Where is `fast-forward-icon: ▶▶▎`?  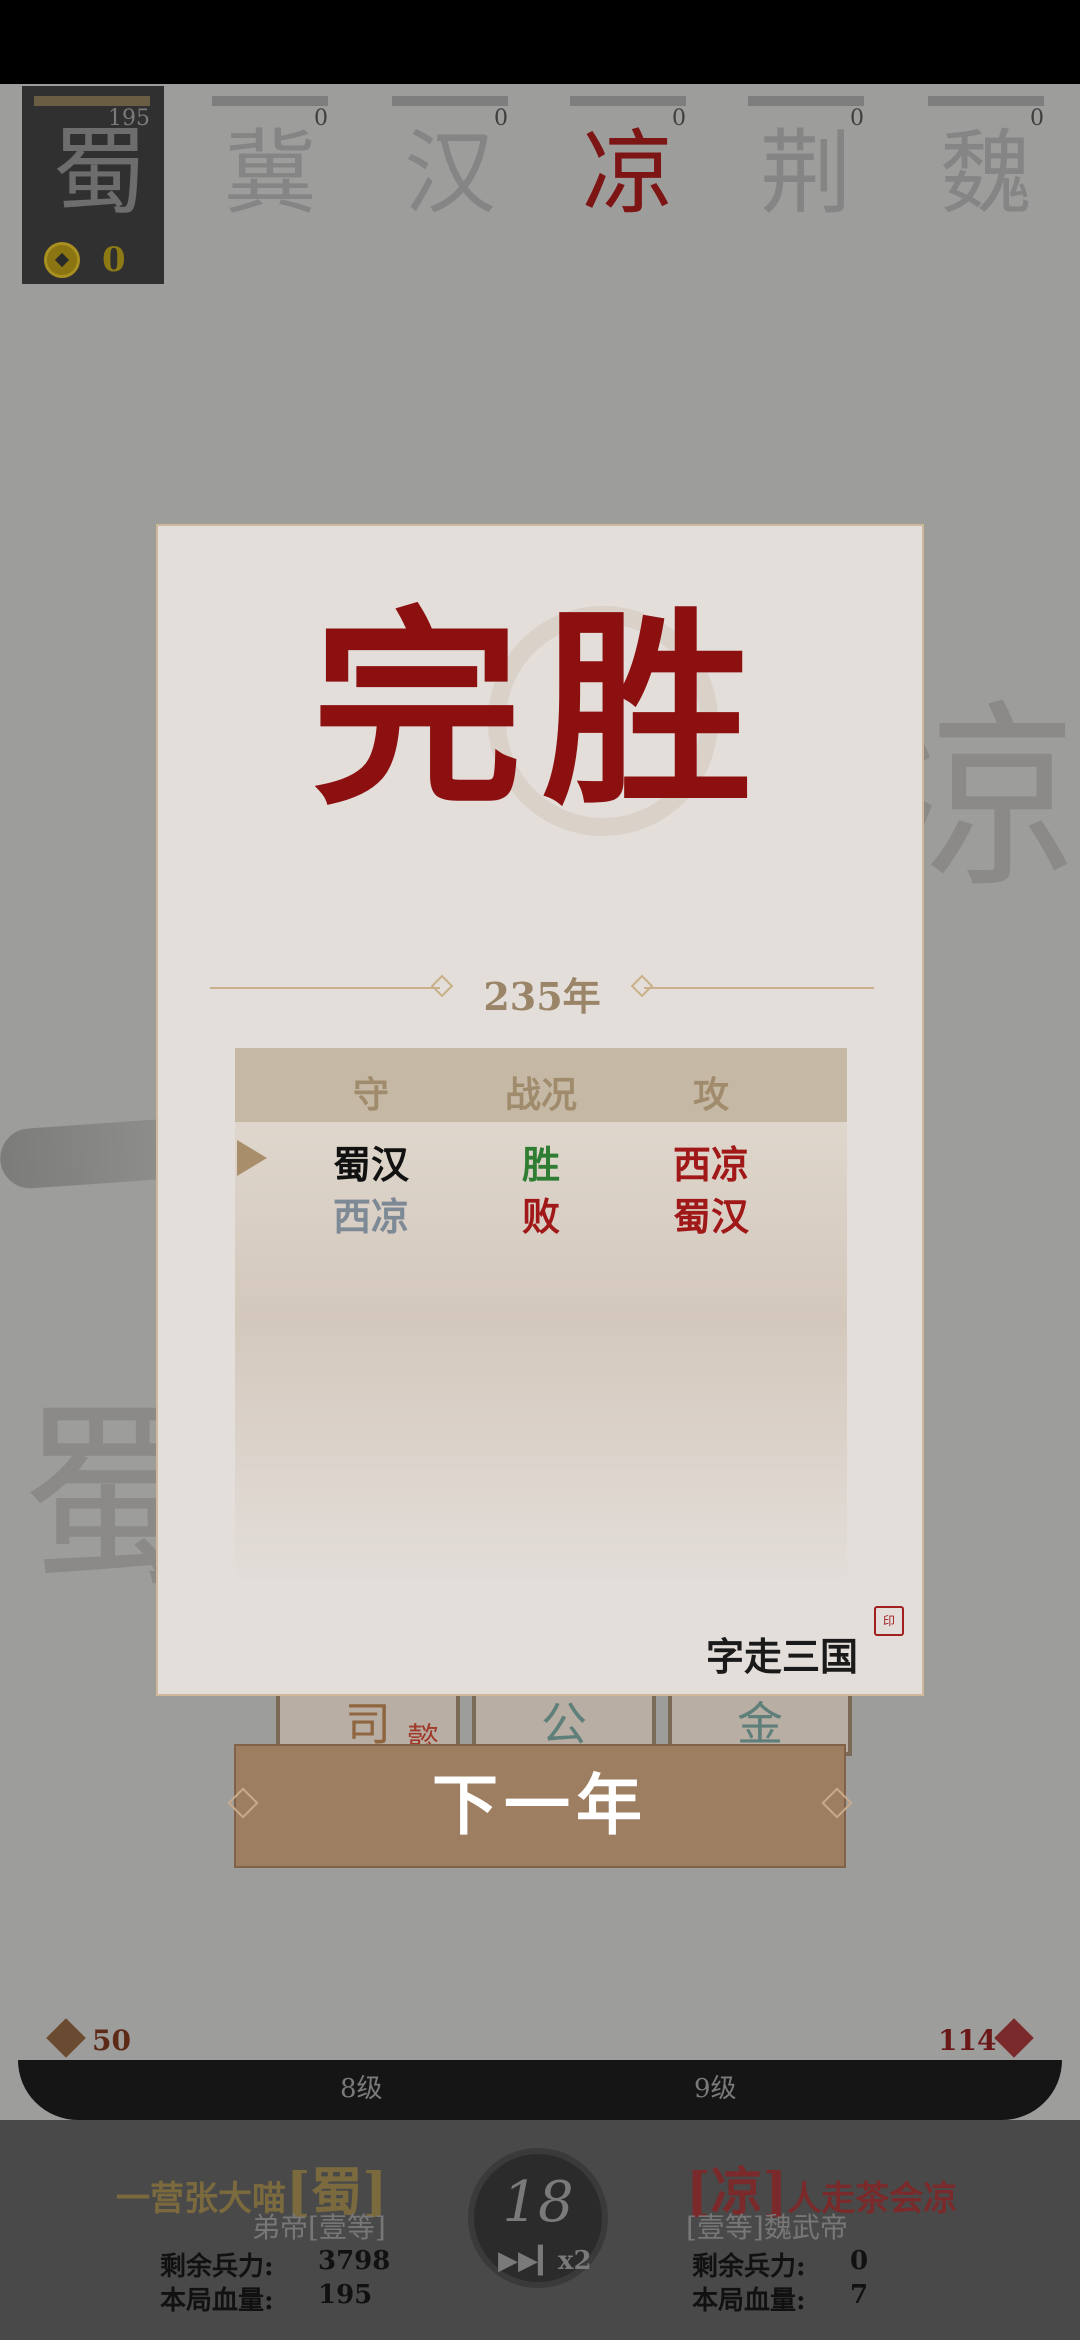
fast-forward-icon: ▶▶▎ is located at coordinates (528, 2261).